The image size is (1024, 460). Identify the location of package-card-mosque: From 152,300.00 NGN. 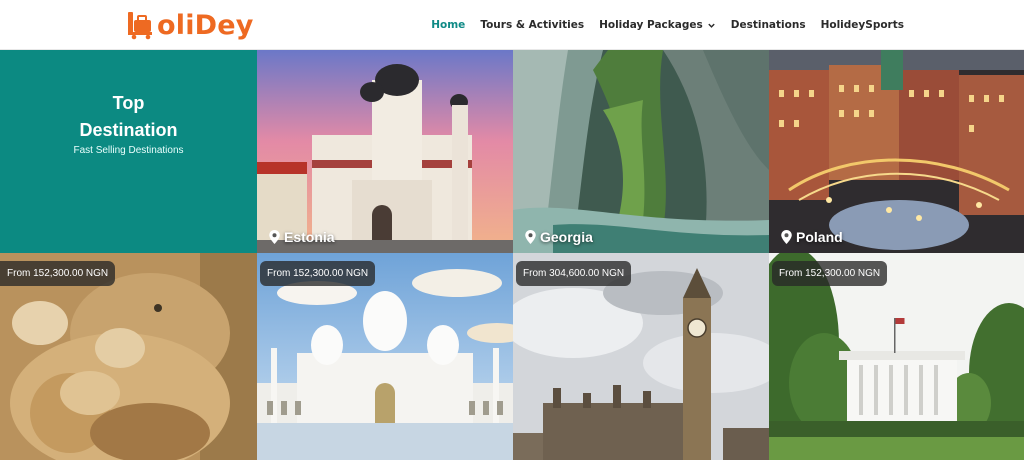
(385, 356).